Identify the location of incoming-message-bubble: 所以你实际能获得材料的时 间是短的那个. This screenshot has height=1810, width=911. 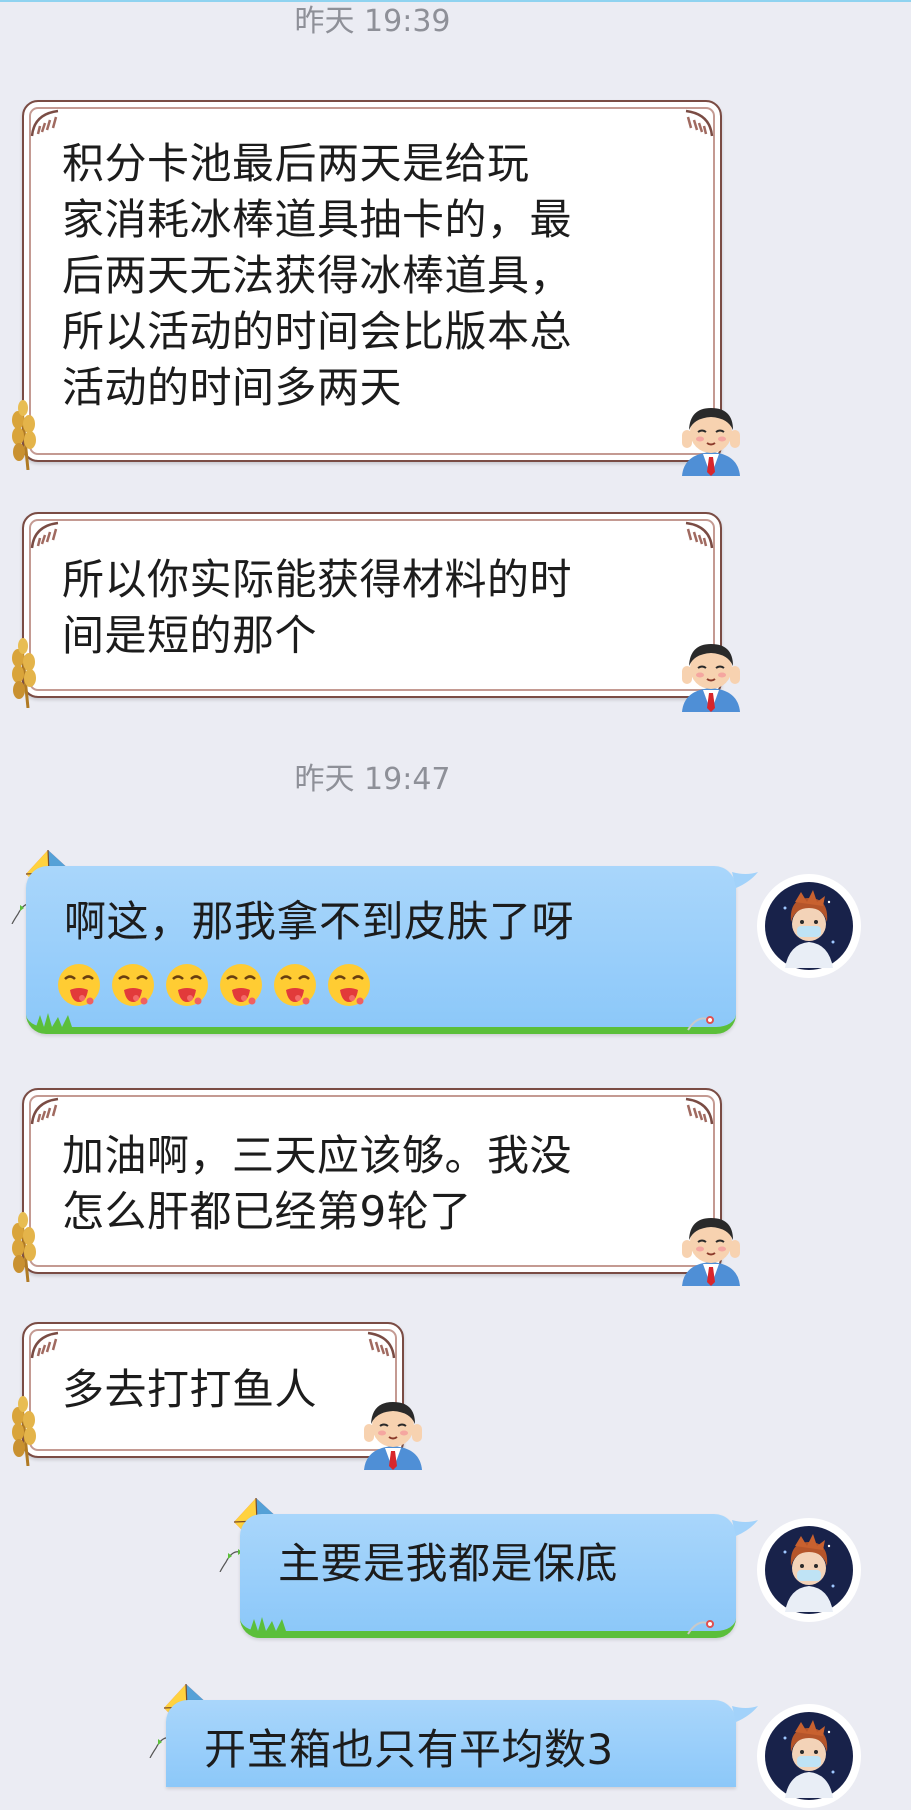
(372, 605).